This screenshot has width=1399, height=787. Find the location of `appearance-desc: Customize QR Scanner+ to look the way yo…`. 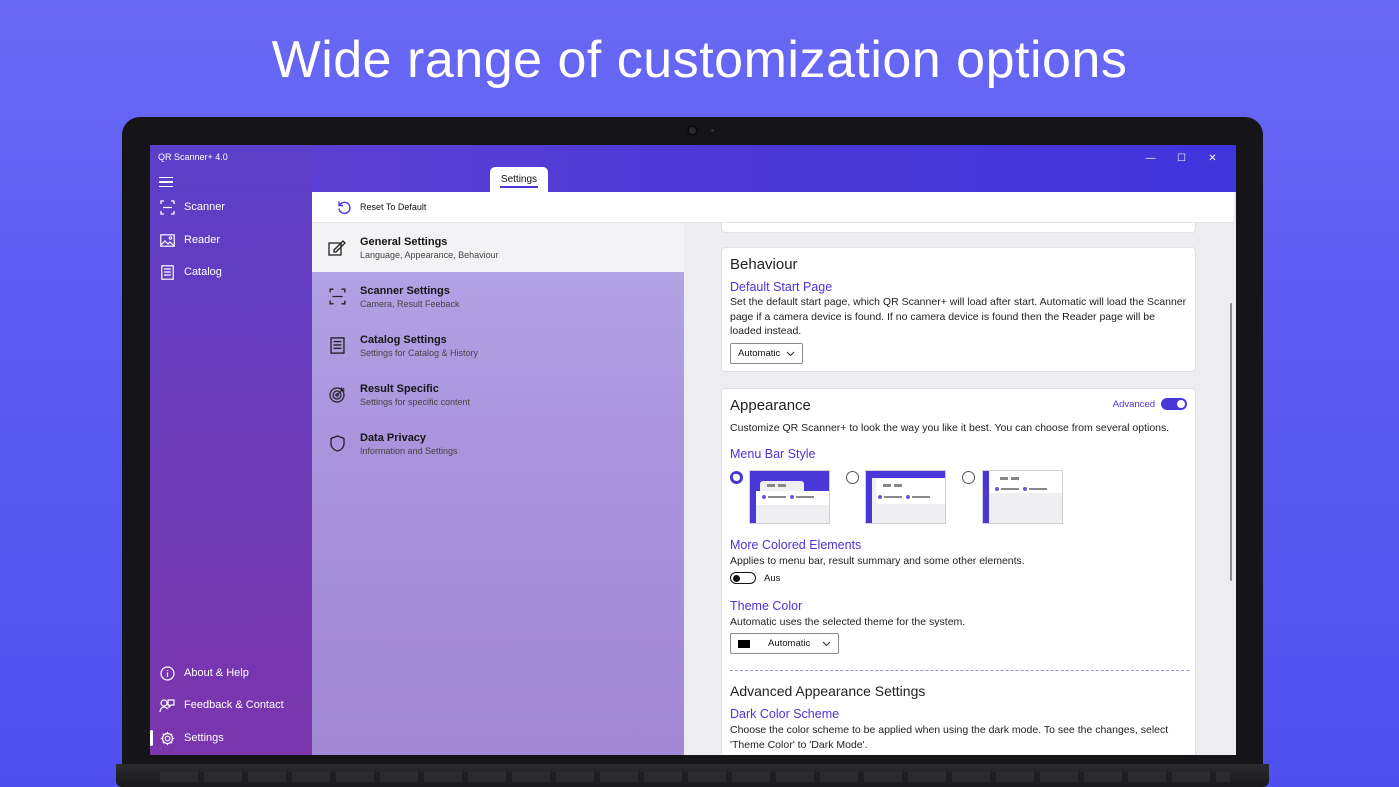

appearance-desc: Customize QR Scanner+ to look the way yo… is located at coordinates (950, 428).